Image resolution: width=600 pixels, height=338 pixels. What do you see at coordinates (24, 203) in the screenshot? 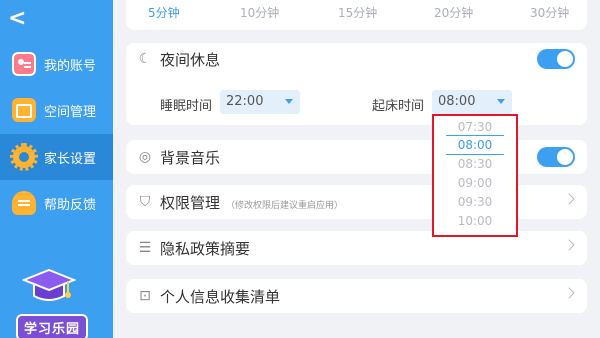
I see `help-icon` at bounding box center [24, 203].